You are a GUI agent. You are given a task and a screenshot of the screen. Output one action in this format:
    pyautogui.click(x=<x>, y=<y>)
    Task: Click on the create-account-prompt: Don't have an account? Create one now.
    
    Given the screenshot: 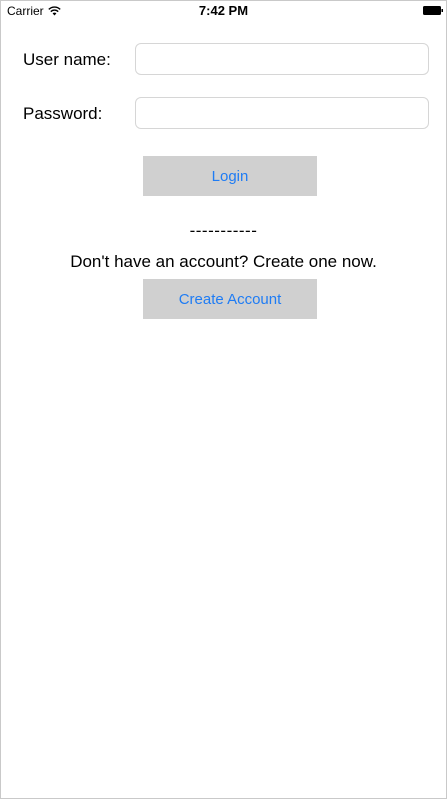 What is the action you would take?
    pyautogui.click(x=223, y=261)
    